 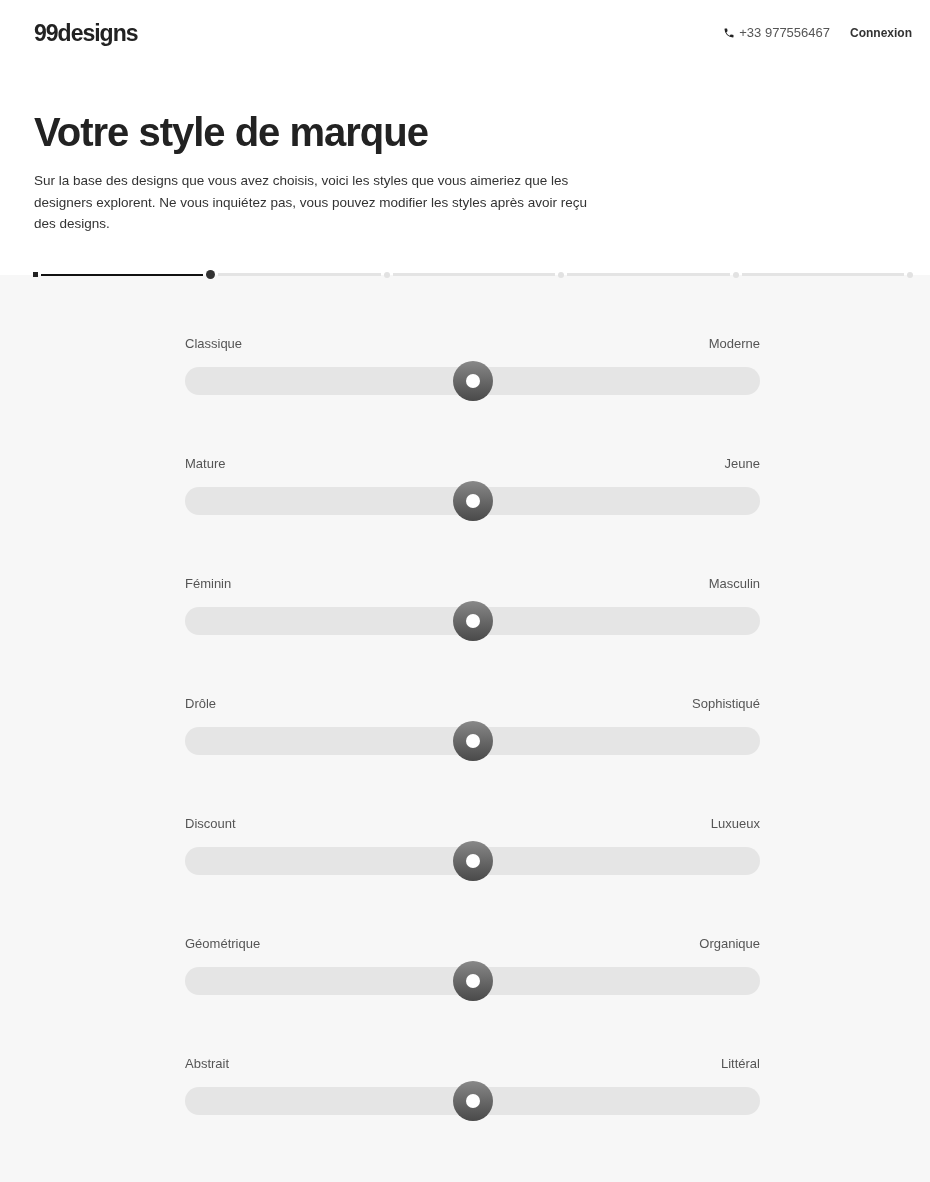 What do you see at coordinates (231, 132) in the screenshot?
I see `page-title: Votre style de marque` at bounding box center [231, 132].